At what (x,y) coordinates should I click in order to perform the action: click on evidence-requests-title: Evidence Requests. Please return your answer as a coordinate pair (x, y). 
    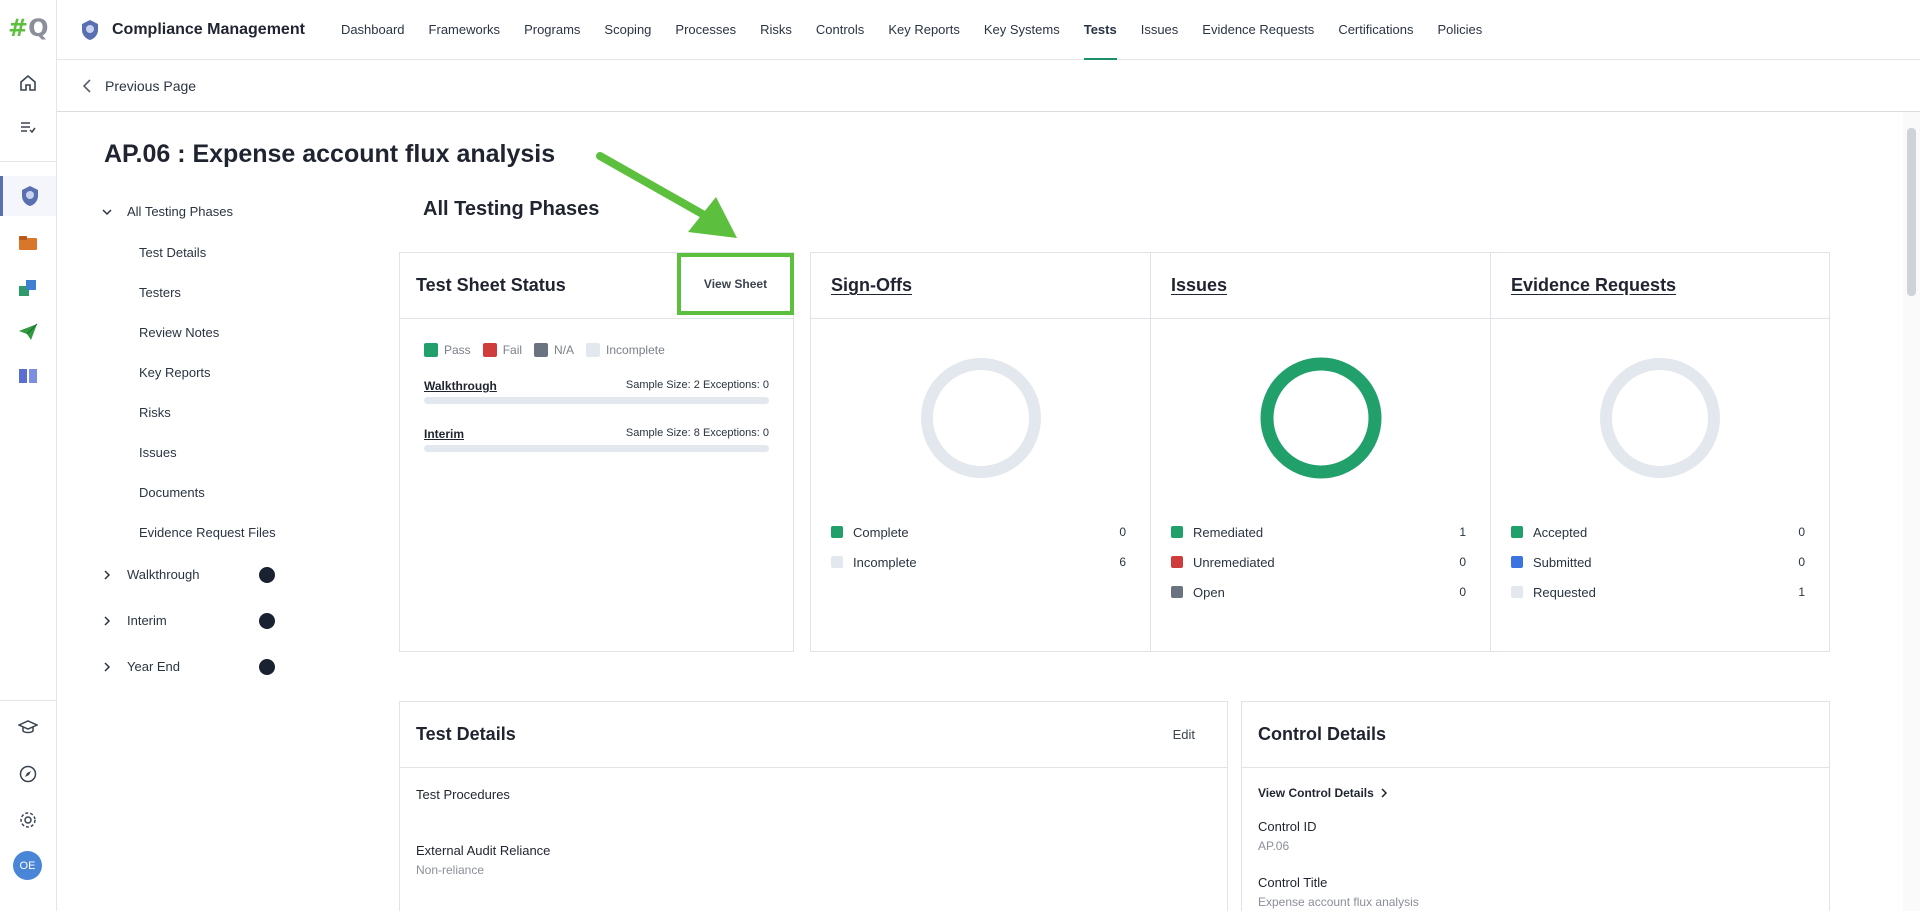
    Looking at the image, I should click on (1593, 285).